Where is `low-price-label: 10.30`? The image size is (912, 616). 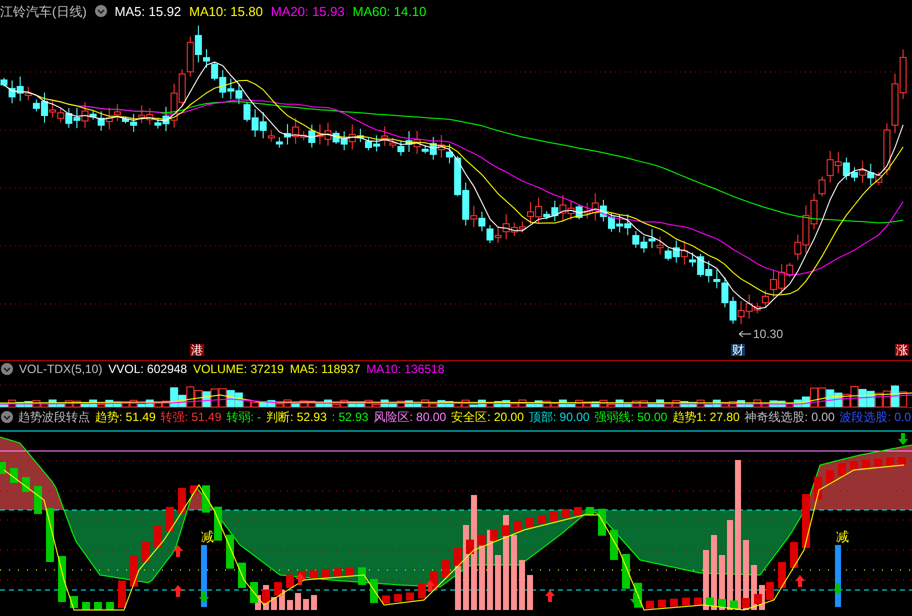 low-price-label: 10.30 is located at coordinates (768, 334).